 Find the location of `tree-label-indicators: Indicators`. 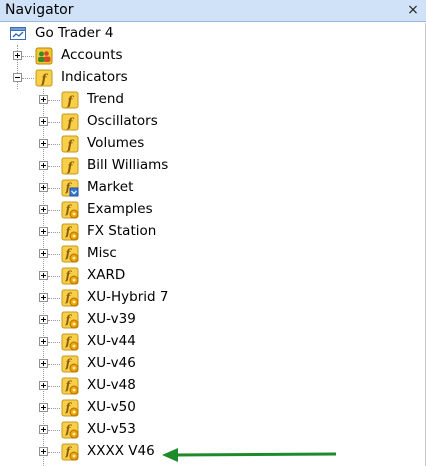

tree-label-indicators: Indicators is located at coordinates (94, 77).